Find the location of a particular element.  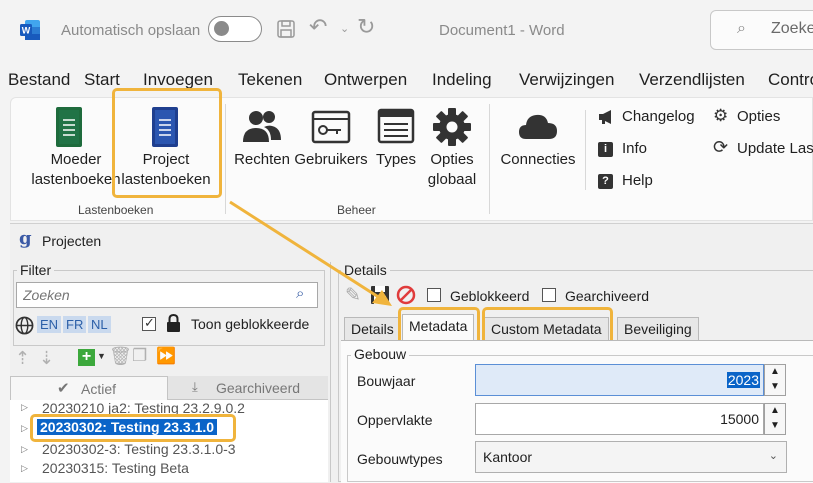

tab-actief: ✔ Actief is located at coordinates (89, 388).